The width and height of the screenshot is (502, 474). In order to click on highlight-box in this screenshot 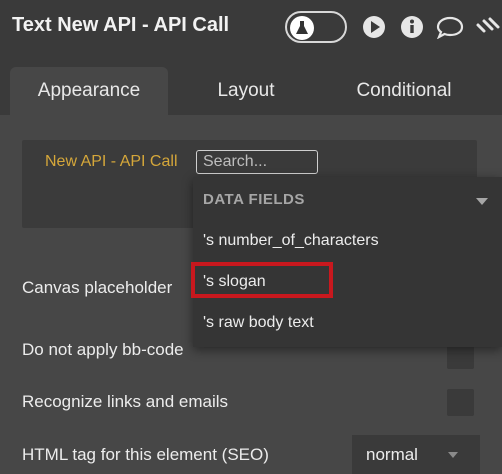, I will do `click(262, 280)`.